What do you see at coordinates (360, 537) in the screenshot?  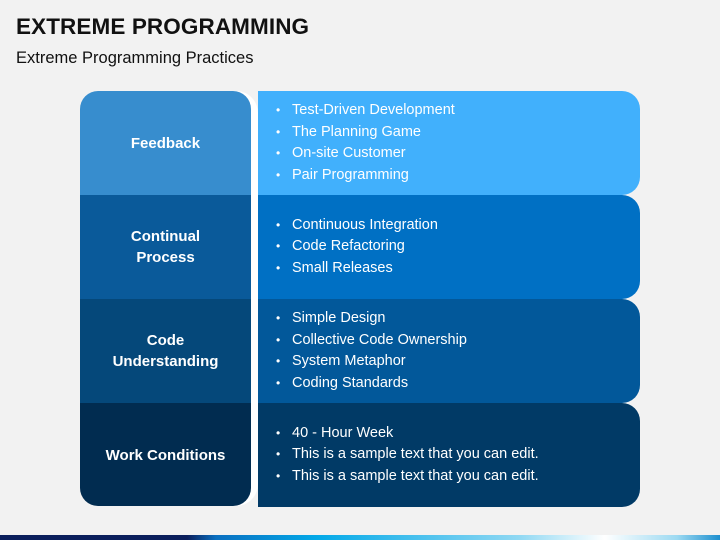 I see `bottom-gradient-bar` at bounding box center [360, 537].